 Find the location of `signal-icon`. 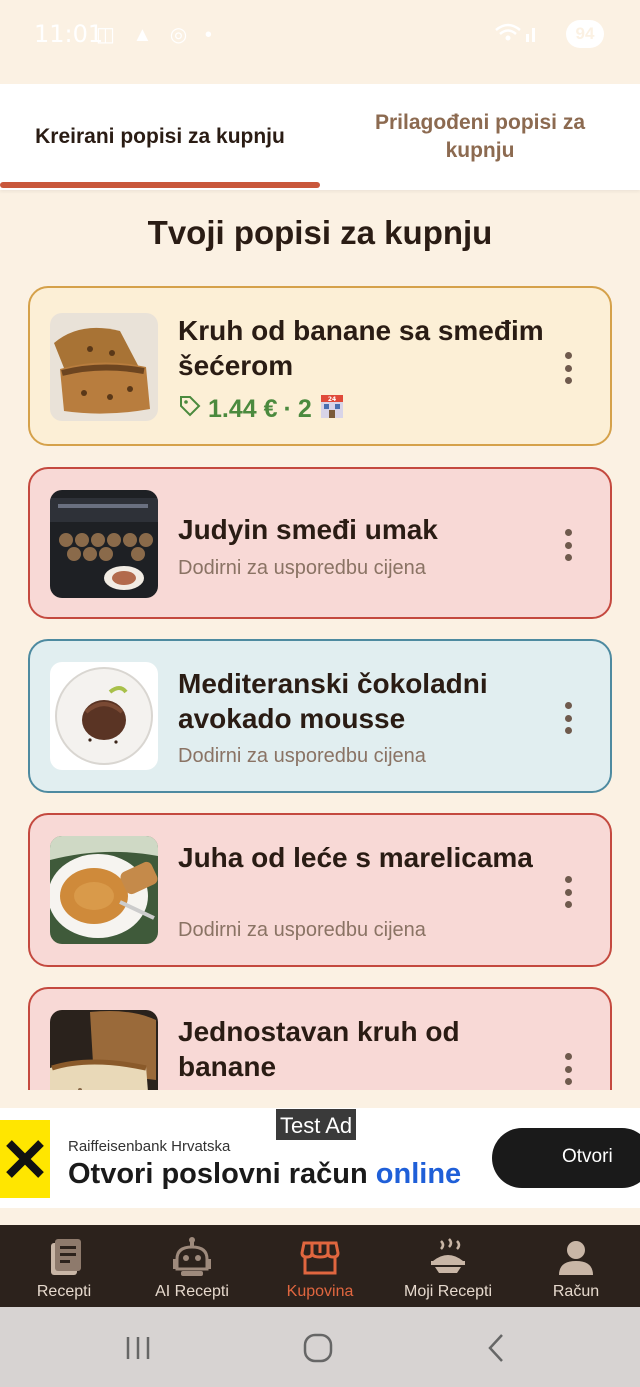

signal-icon is located at coordinates (517, 35).